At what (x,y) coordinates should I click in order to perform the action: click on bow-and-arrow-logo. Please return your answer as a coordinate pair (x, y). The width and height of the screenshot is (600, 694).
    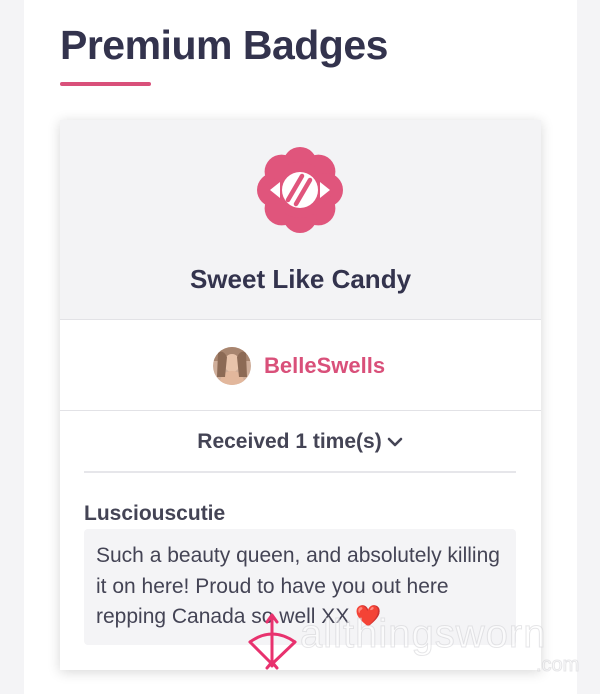
    Looking at the image, I should click on (272, 641).